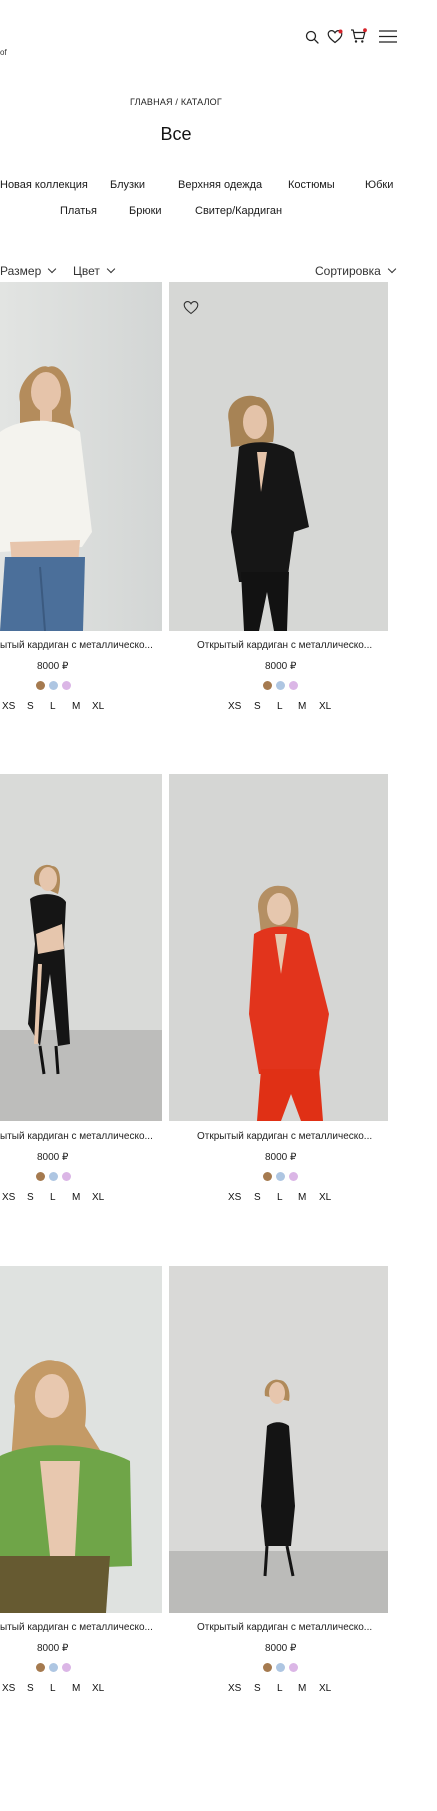 The image size is (437, 1811). What do you see at coordinates (388, 36) in the screenshot?
I see `menu-icon` at bounding box center [388, 36].